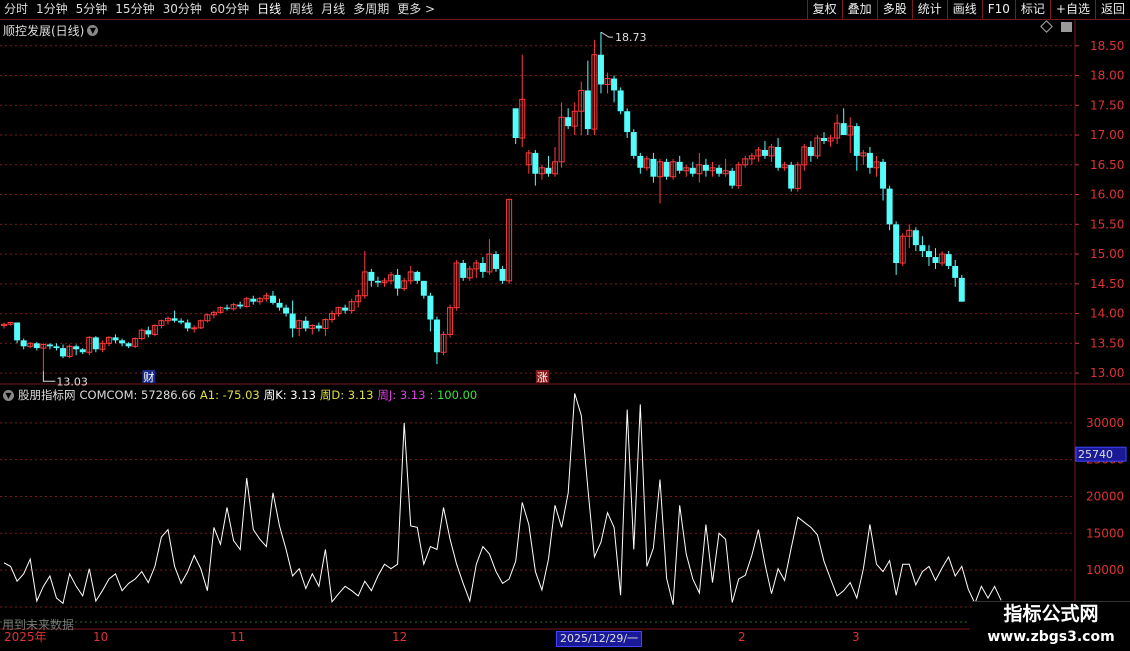  I want to click on price-tick-label: 15.00, so click(1107, 254).